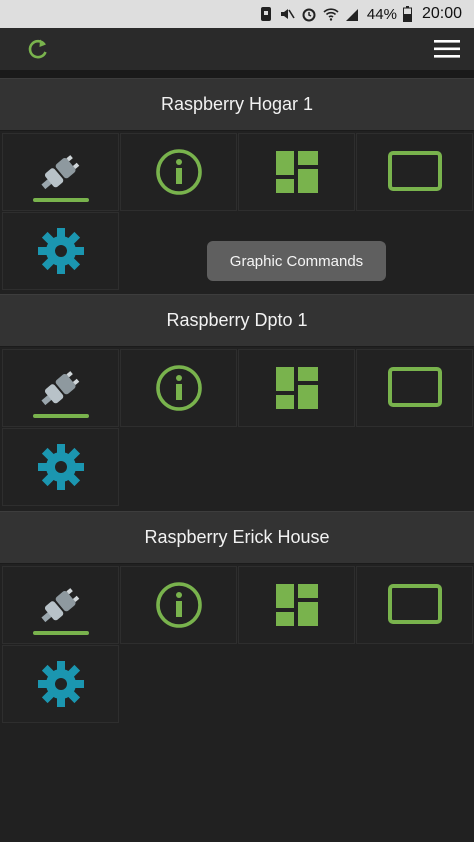 Image resolution: width=474 pixels, height=842 pixels. I want to click on battery-percent: 44%, so click(381, 14).